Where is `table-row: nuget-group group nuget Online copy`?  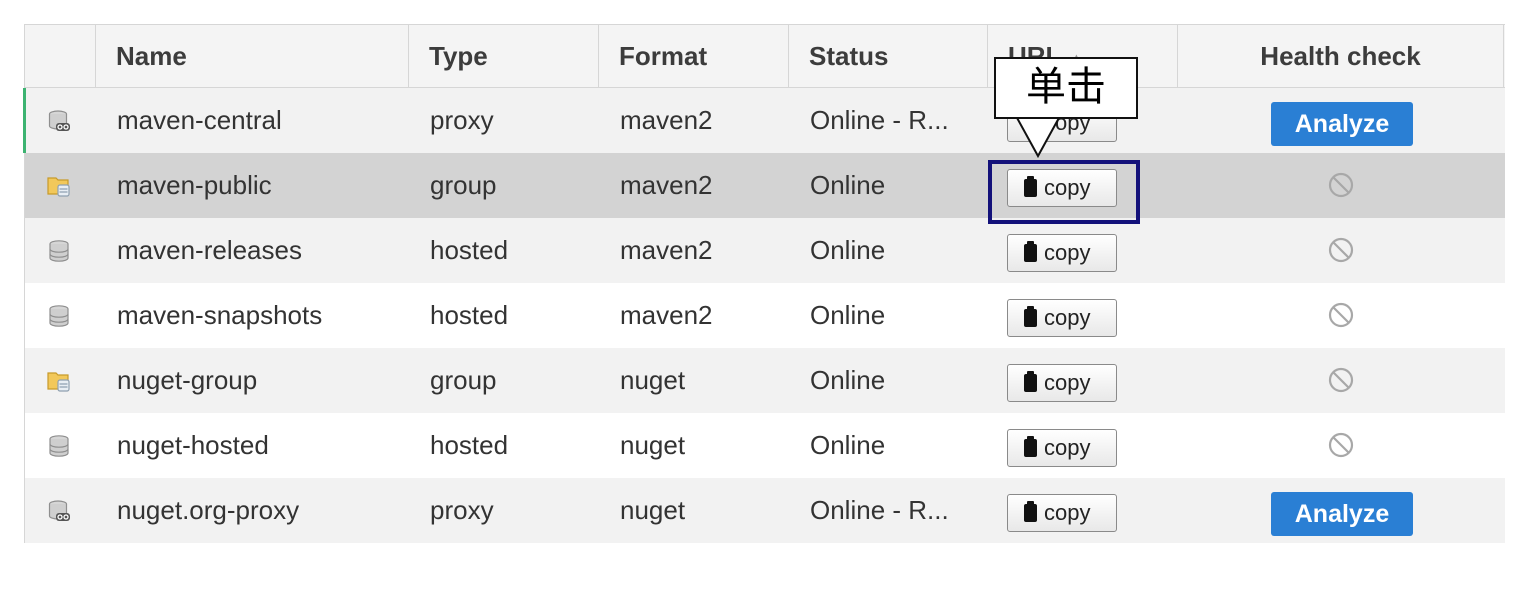
table-row: nuget-group group nuget Online copy is located at coordinates (765, 380).